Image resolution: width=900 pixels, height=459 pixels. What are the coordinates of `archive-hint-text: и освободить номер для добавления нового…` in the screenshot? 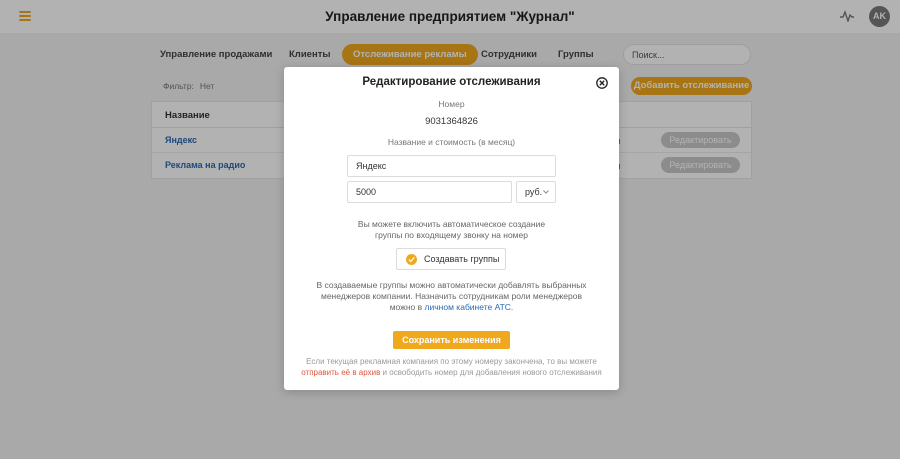 It's located at (492, 372).